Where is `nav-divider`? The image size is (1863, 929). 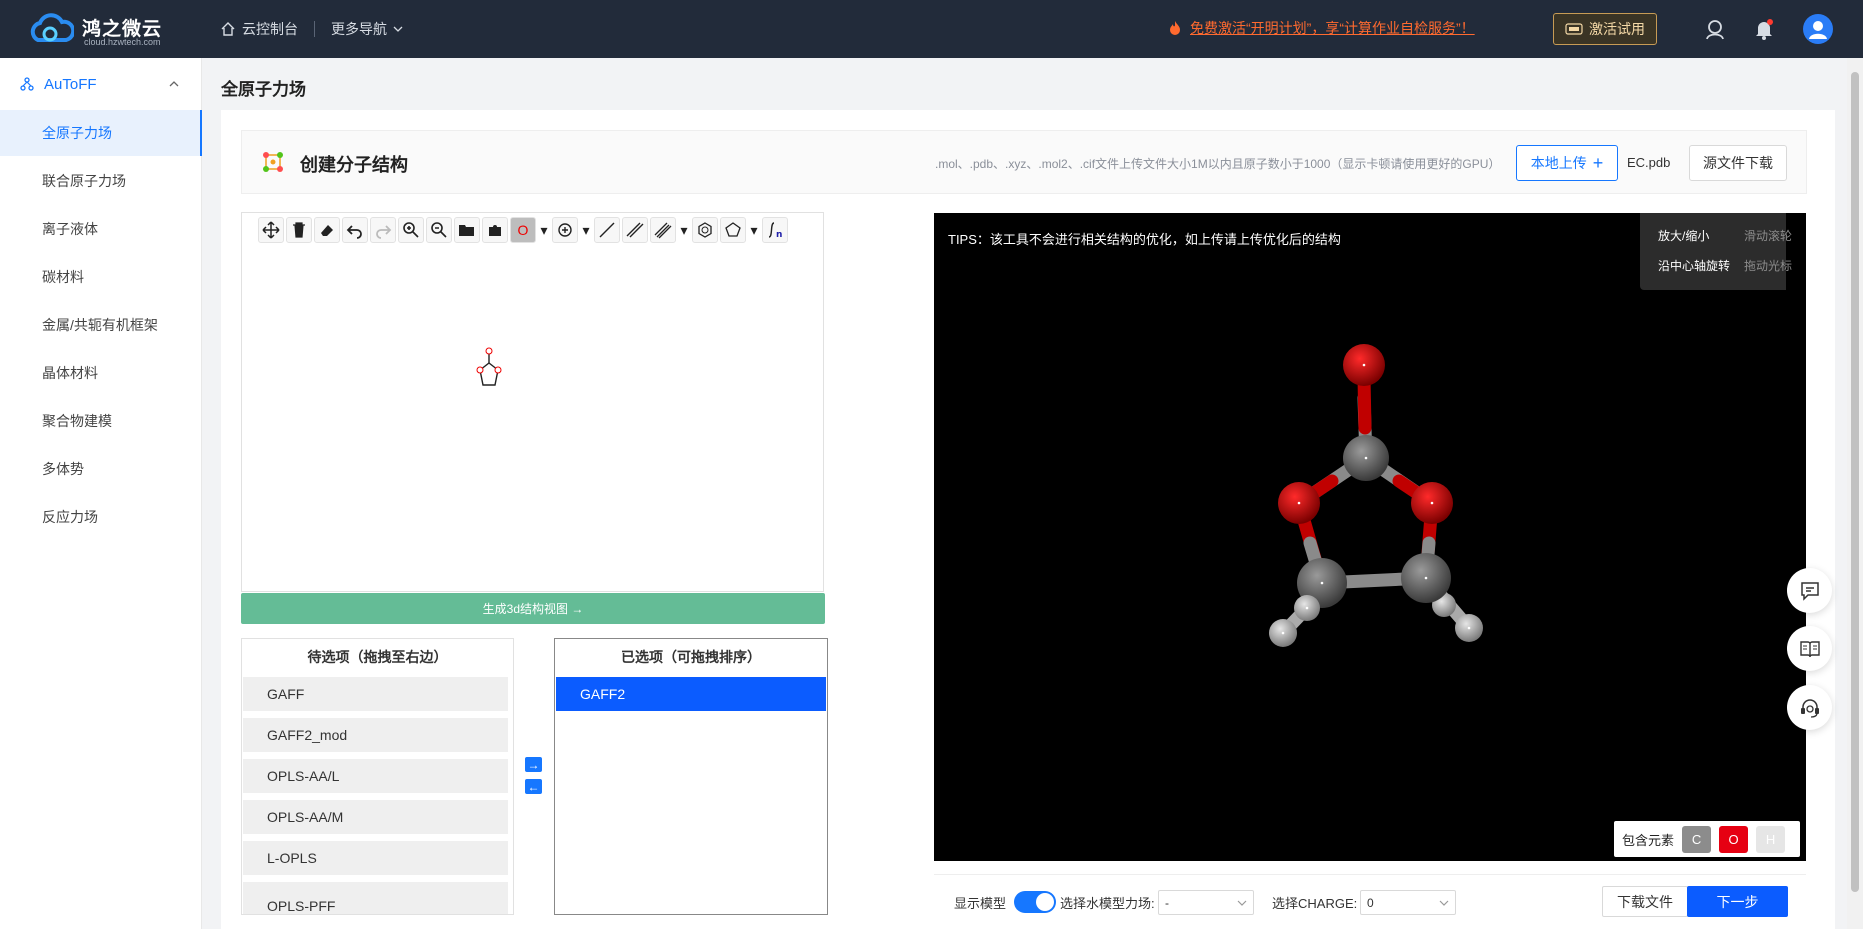 nav-divider is located at coordinates (314, 29).